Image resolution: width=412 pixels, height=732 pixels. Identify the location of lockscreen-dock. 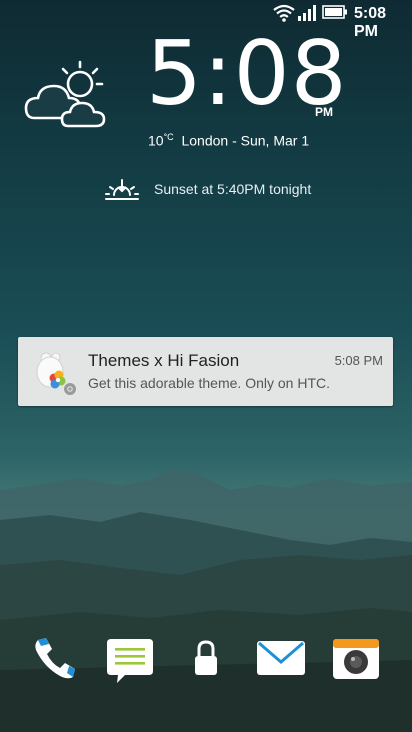
(206, 665).